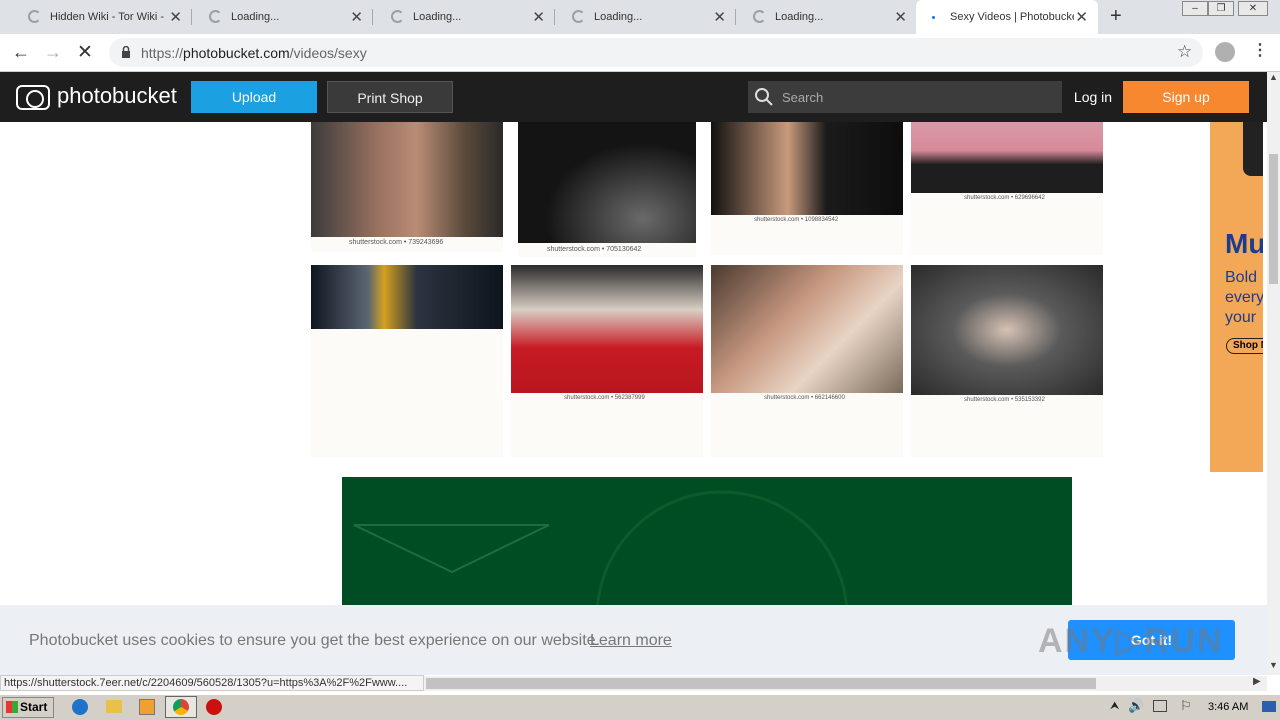 This screenshot has height=720, width=1280. I want to click on new-tab-icon: +, so click(1116, 16).